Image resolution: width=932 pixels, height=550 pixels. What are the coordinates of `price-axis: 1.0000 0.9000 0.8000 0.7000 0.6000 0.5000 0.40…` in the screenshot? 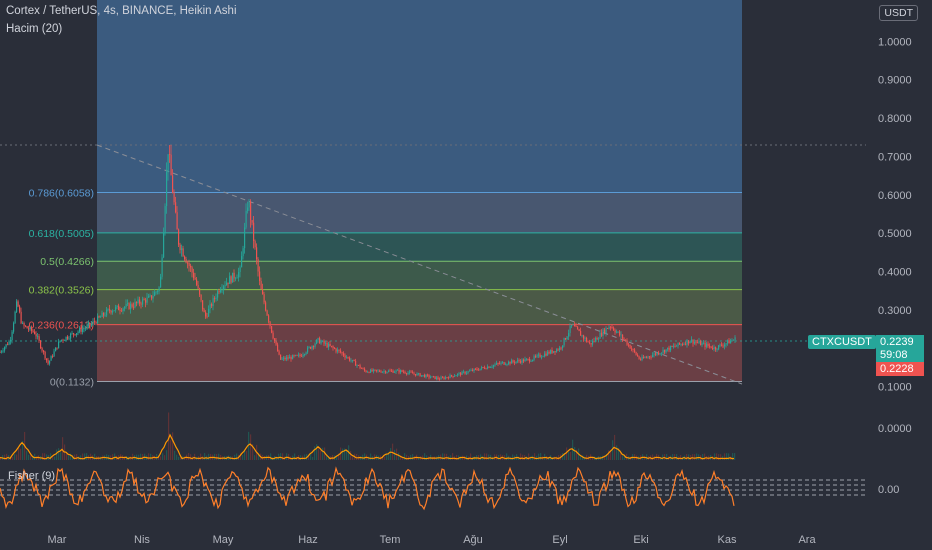 It's located at (895, 266).